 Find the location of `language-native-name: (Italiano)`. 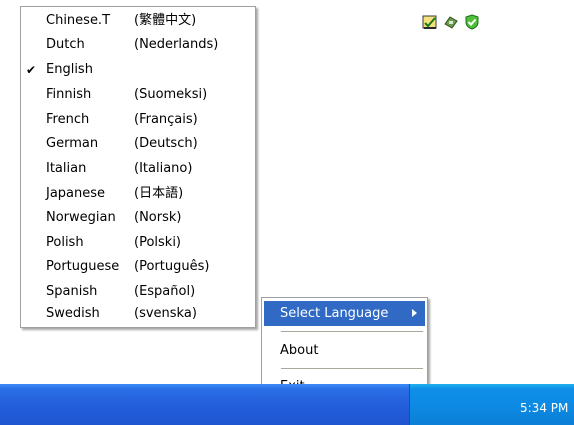

language-native-name: (Italiano) is located at coordinates (163, 168).